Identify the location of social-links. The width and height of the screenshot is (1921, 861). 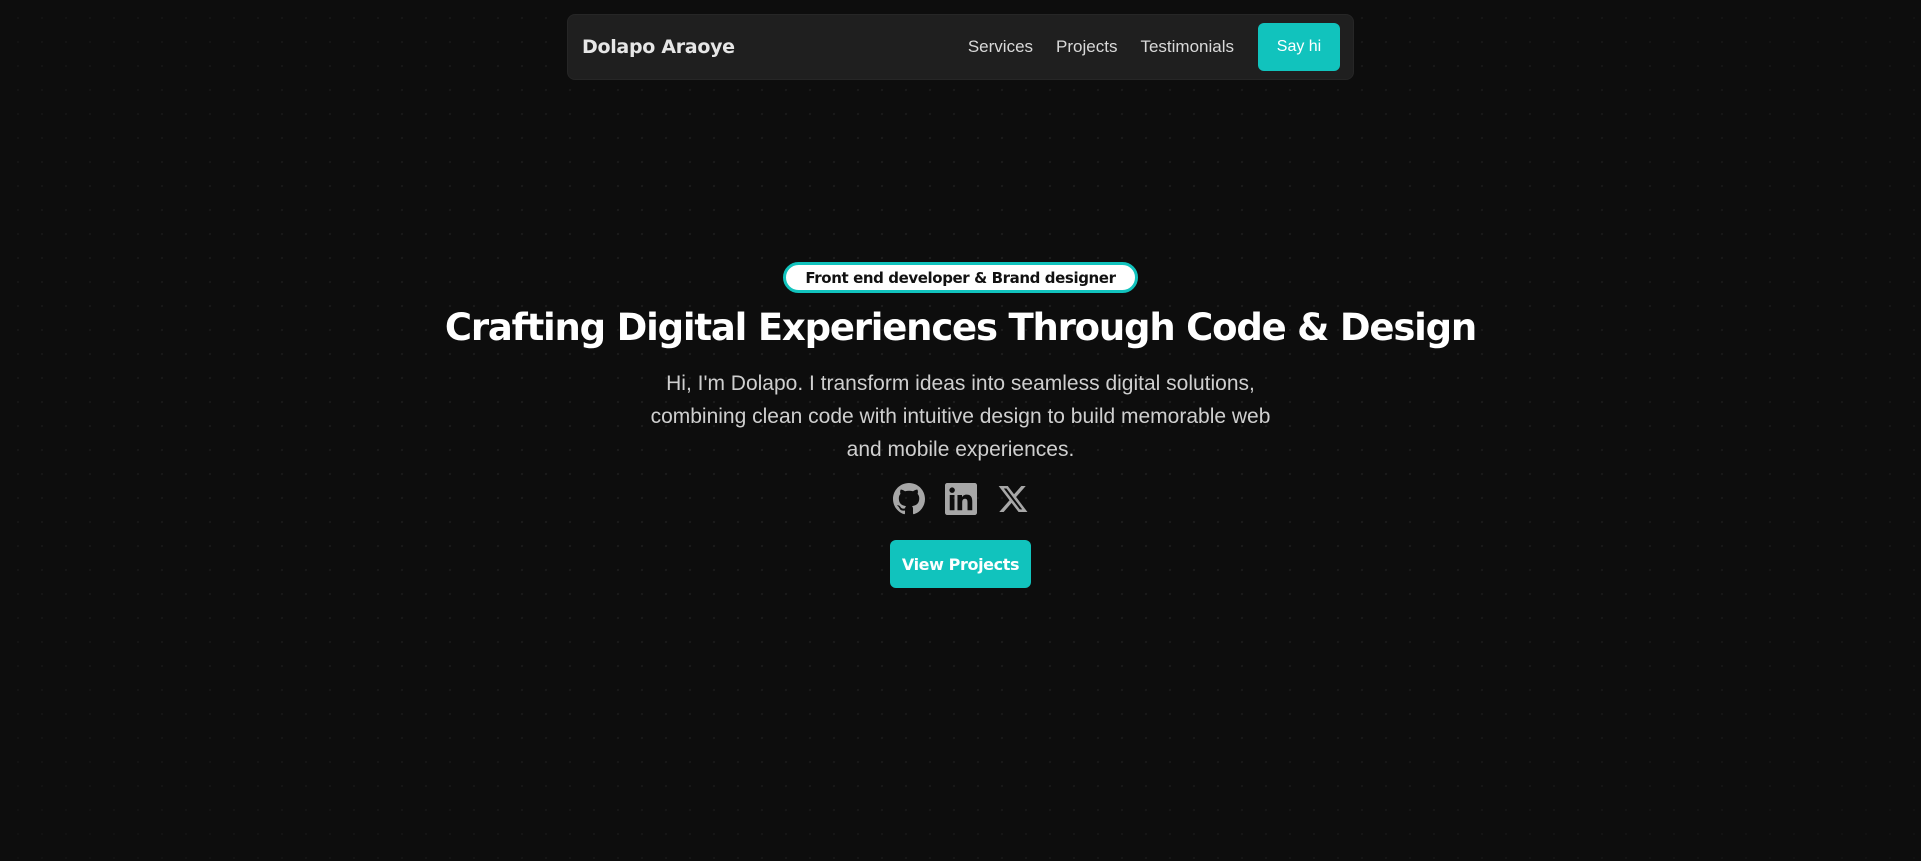
(960, 499).